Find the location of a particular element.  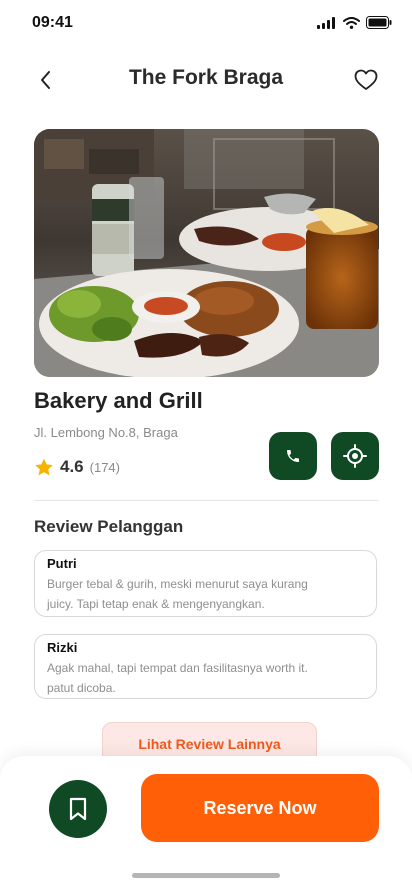

battery-icon is located at coordinates (379, 22).